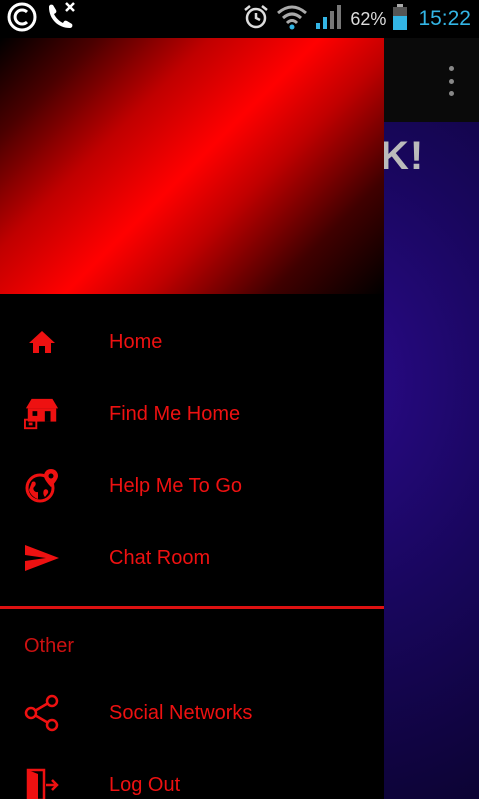 The image size is (479, 799). I want to click on drawer-other-menu: Social Networks Log Out, so click(192, 738).